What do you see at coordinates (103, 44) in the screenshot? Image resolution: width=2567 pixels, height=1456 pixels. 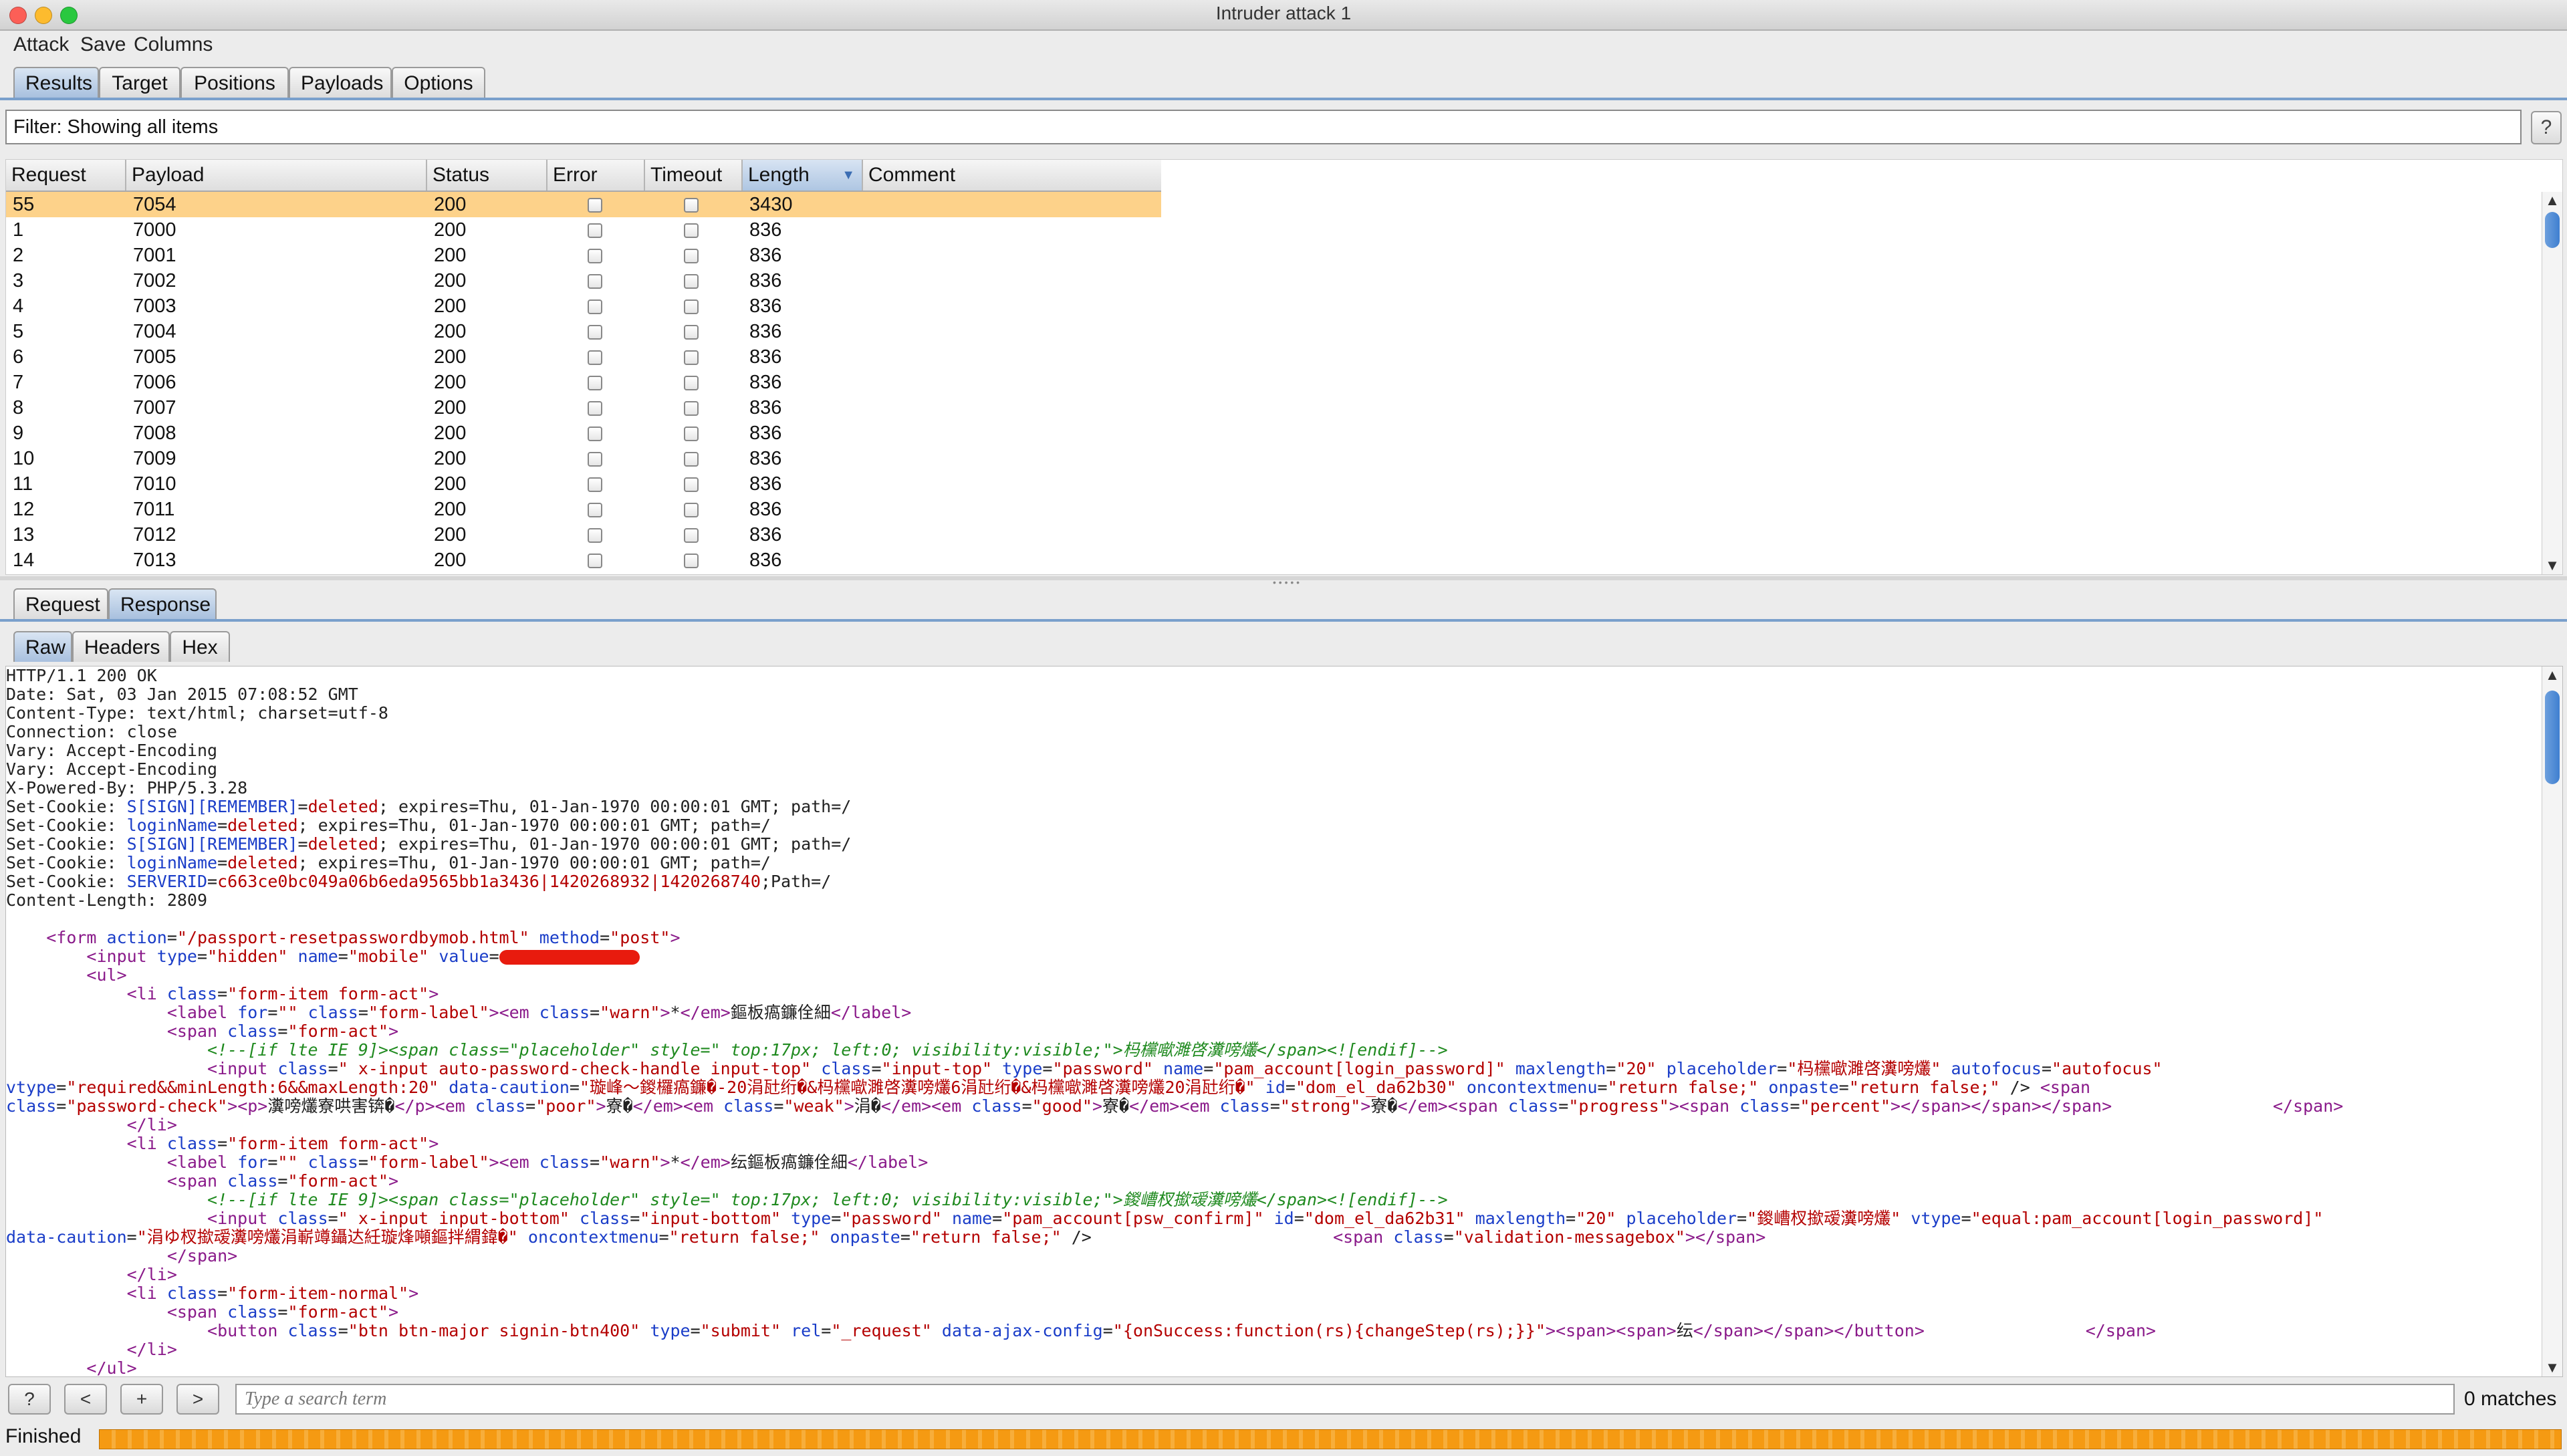 I see `menu-save: Save` at bounding box center [103, 44].